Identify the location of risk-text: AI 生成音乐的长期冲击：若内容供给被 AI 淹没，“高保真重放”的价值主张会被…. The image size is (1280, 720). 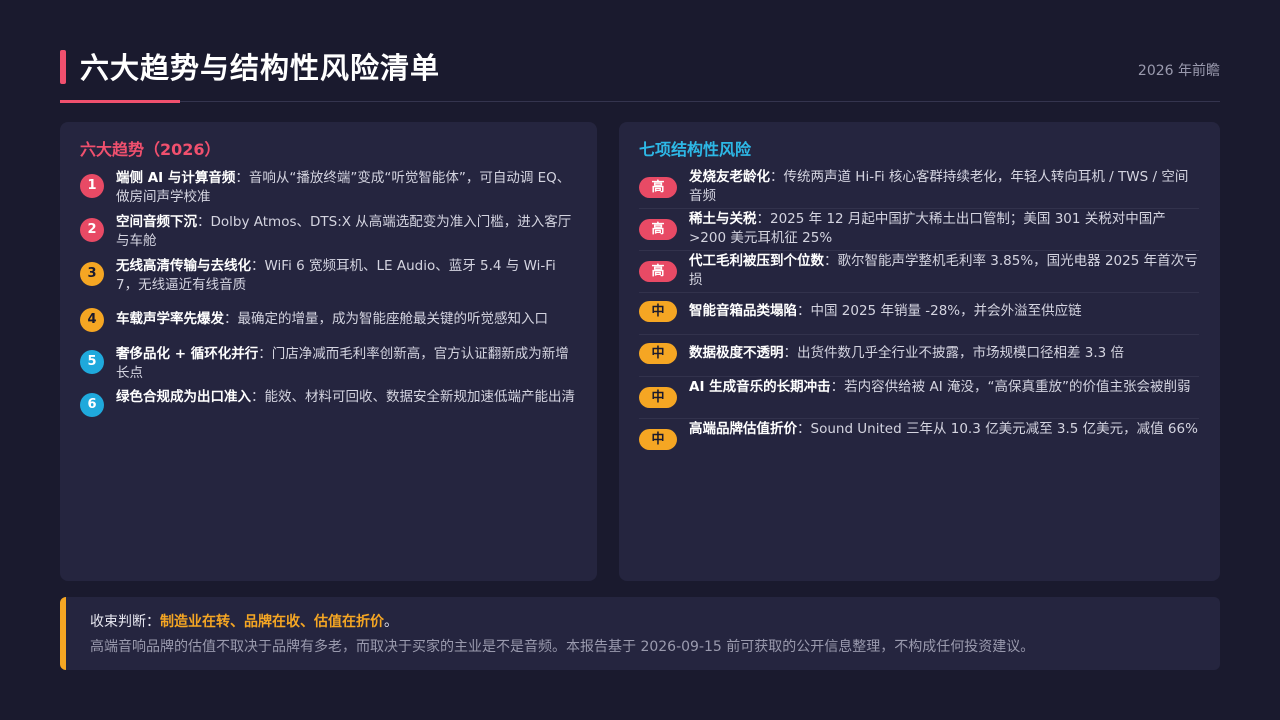
(939, 387).